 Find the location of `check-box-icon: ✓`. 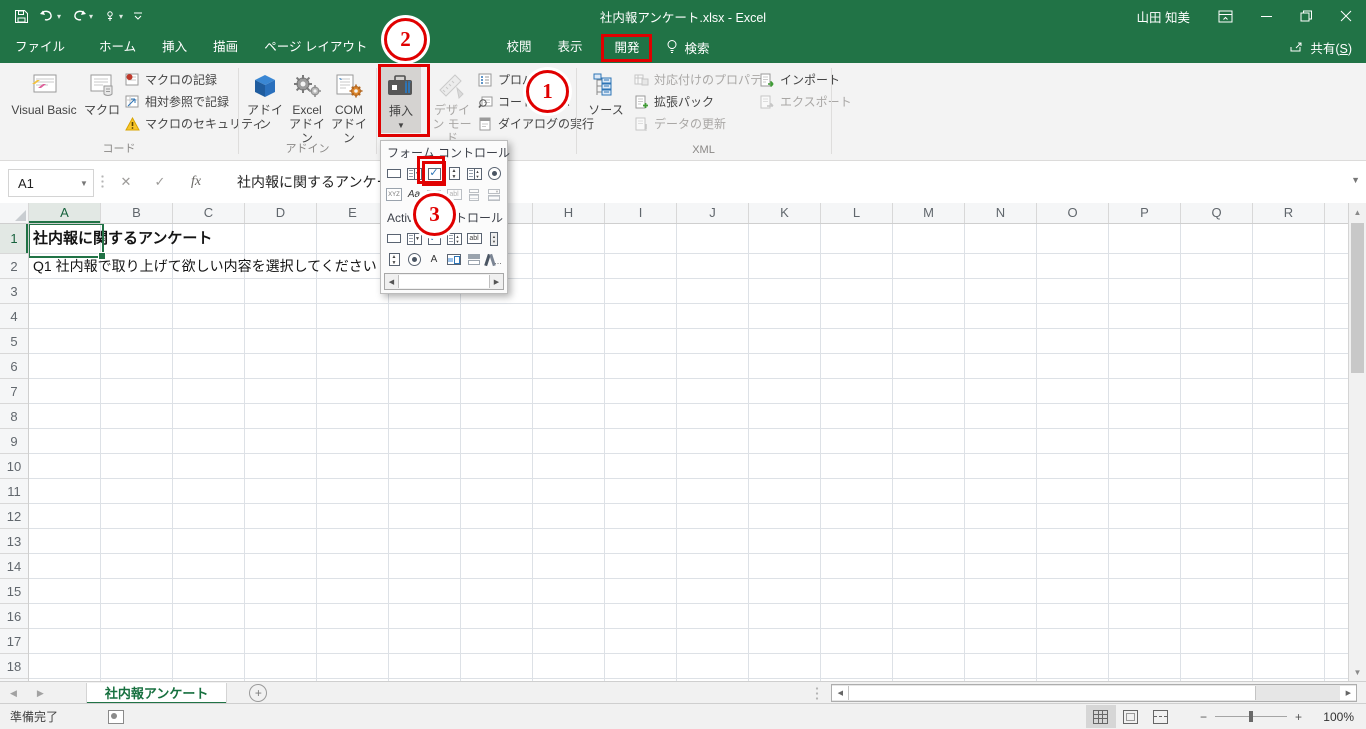

check-box-icon: ✓ is located at coordinates (434, 173).